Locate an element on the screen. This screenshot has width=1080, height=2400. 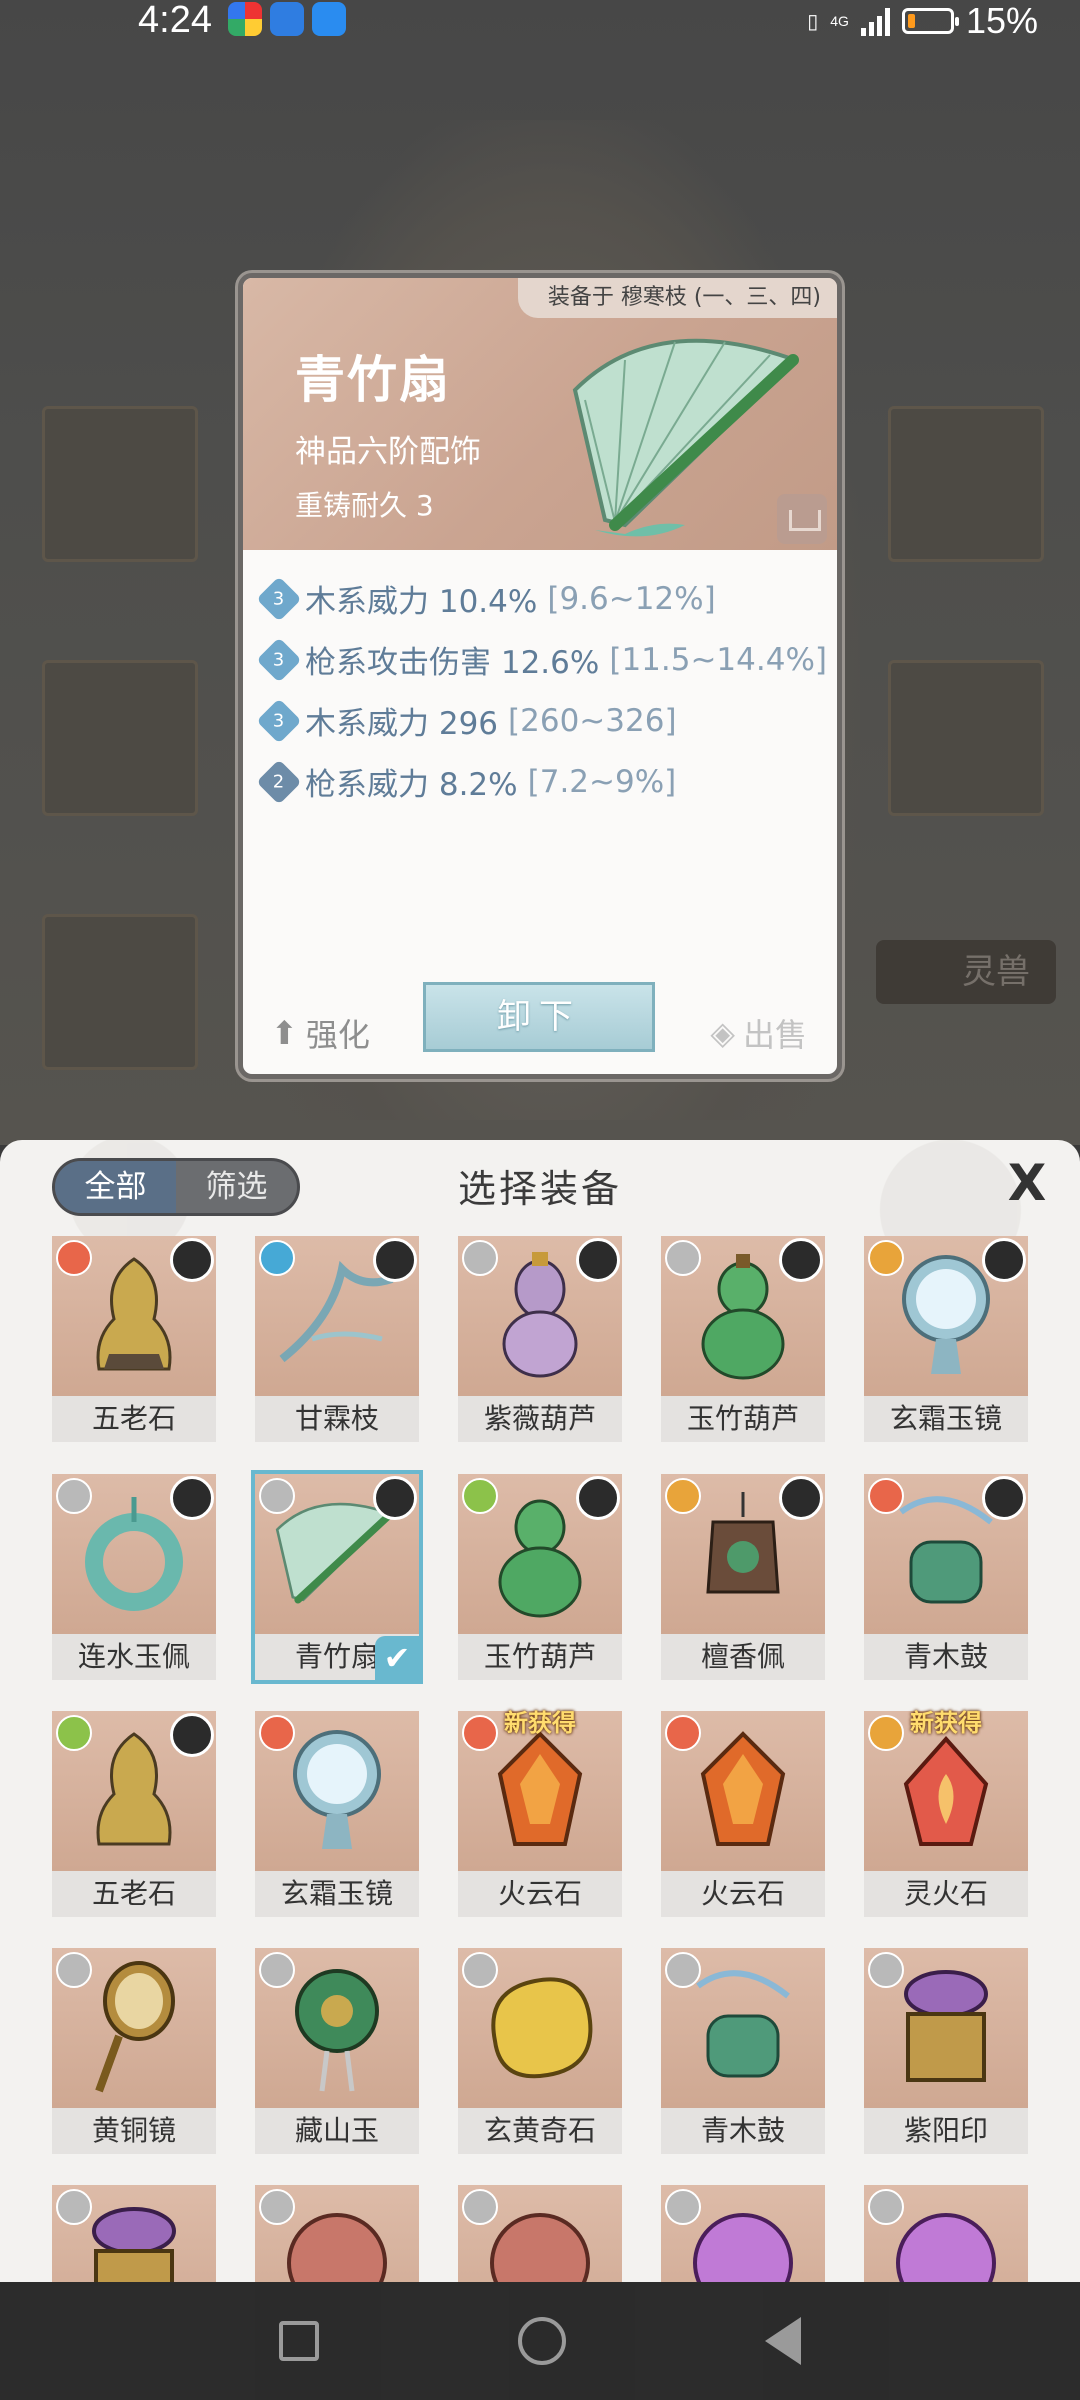
equipment-tile: 紫薇葫芦 is located at coordinates (540, 1339).